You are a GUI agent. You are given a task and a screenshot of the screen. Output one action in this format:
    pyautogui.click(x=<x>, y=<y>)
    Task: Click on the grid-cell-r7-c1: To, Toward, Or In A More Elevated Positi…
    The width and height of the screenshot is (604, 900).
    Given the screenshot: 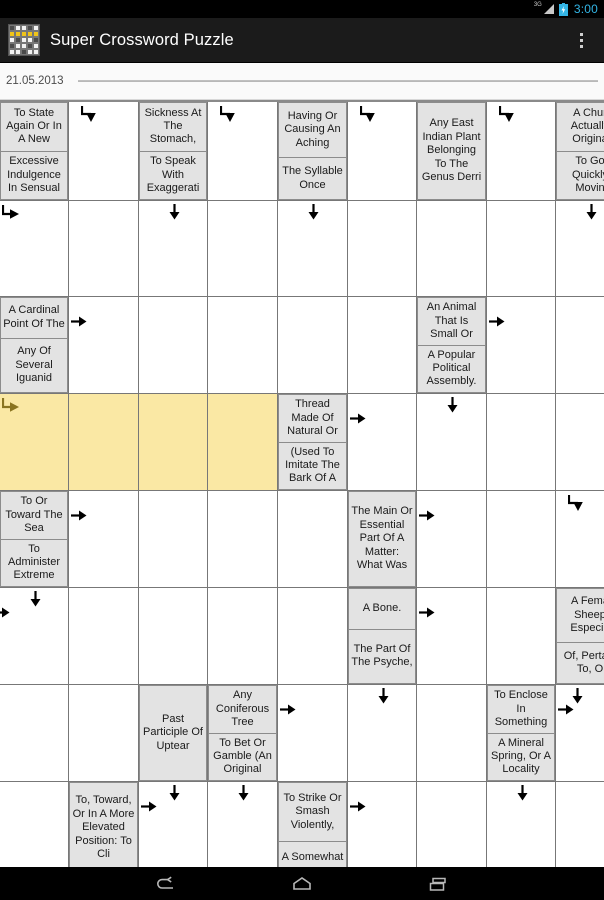 What is the action you would take?
    pyautogui.click(x=104, y=824)
    